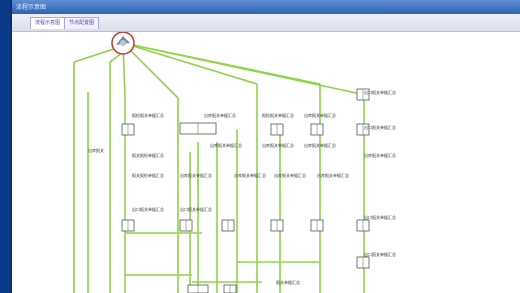 Image resolution: width=520 pixels, height=293 pixels. I want to click on tab-flowchart: 流程示意图, so click(48, 23).